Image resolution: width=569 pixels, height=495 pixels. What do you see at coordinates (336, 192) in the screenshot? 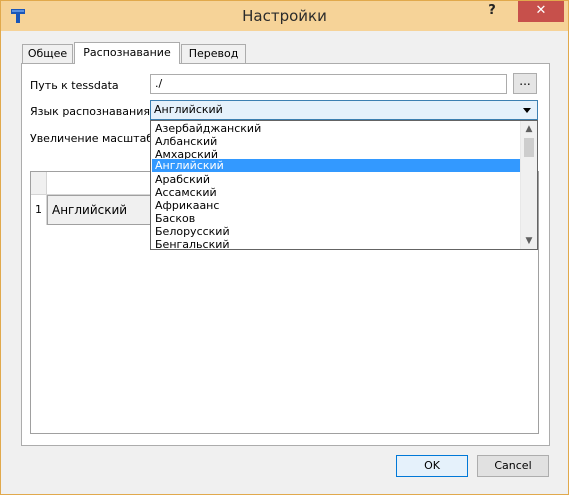
I see `list-item: Ассамский` at bounding box center [336, 192].